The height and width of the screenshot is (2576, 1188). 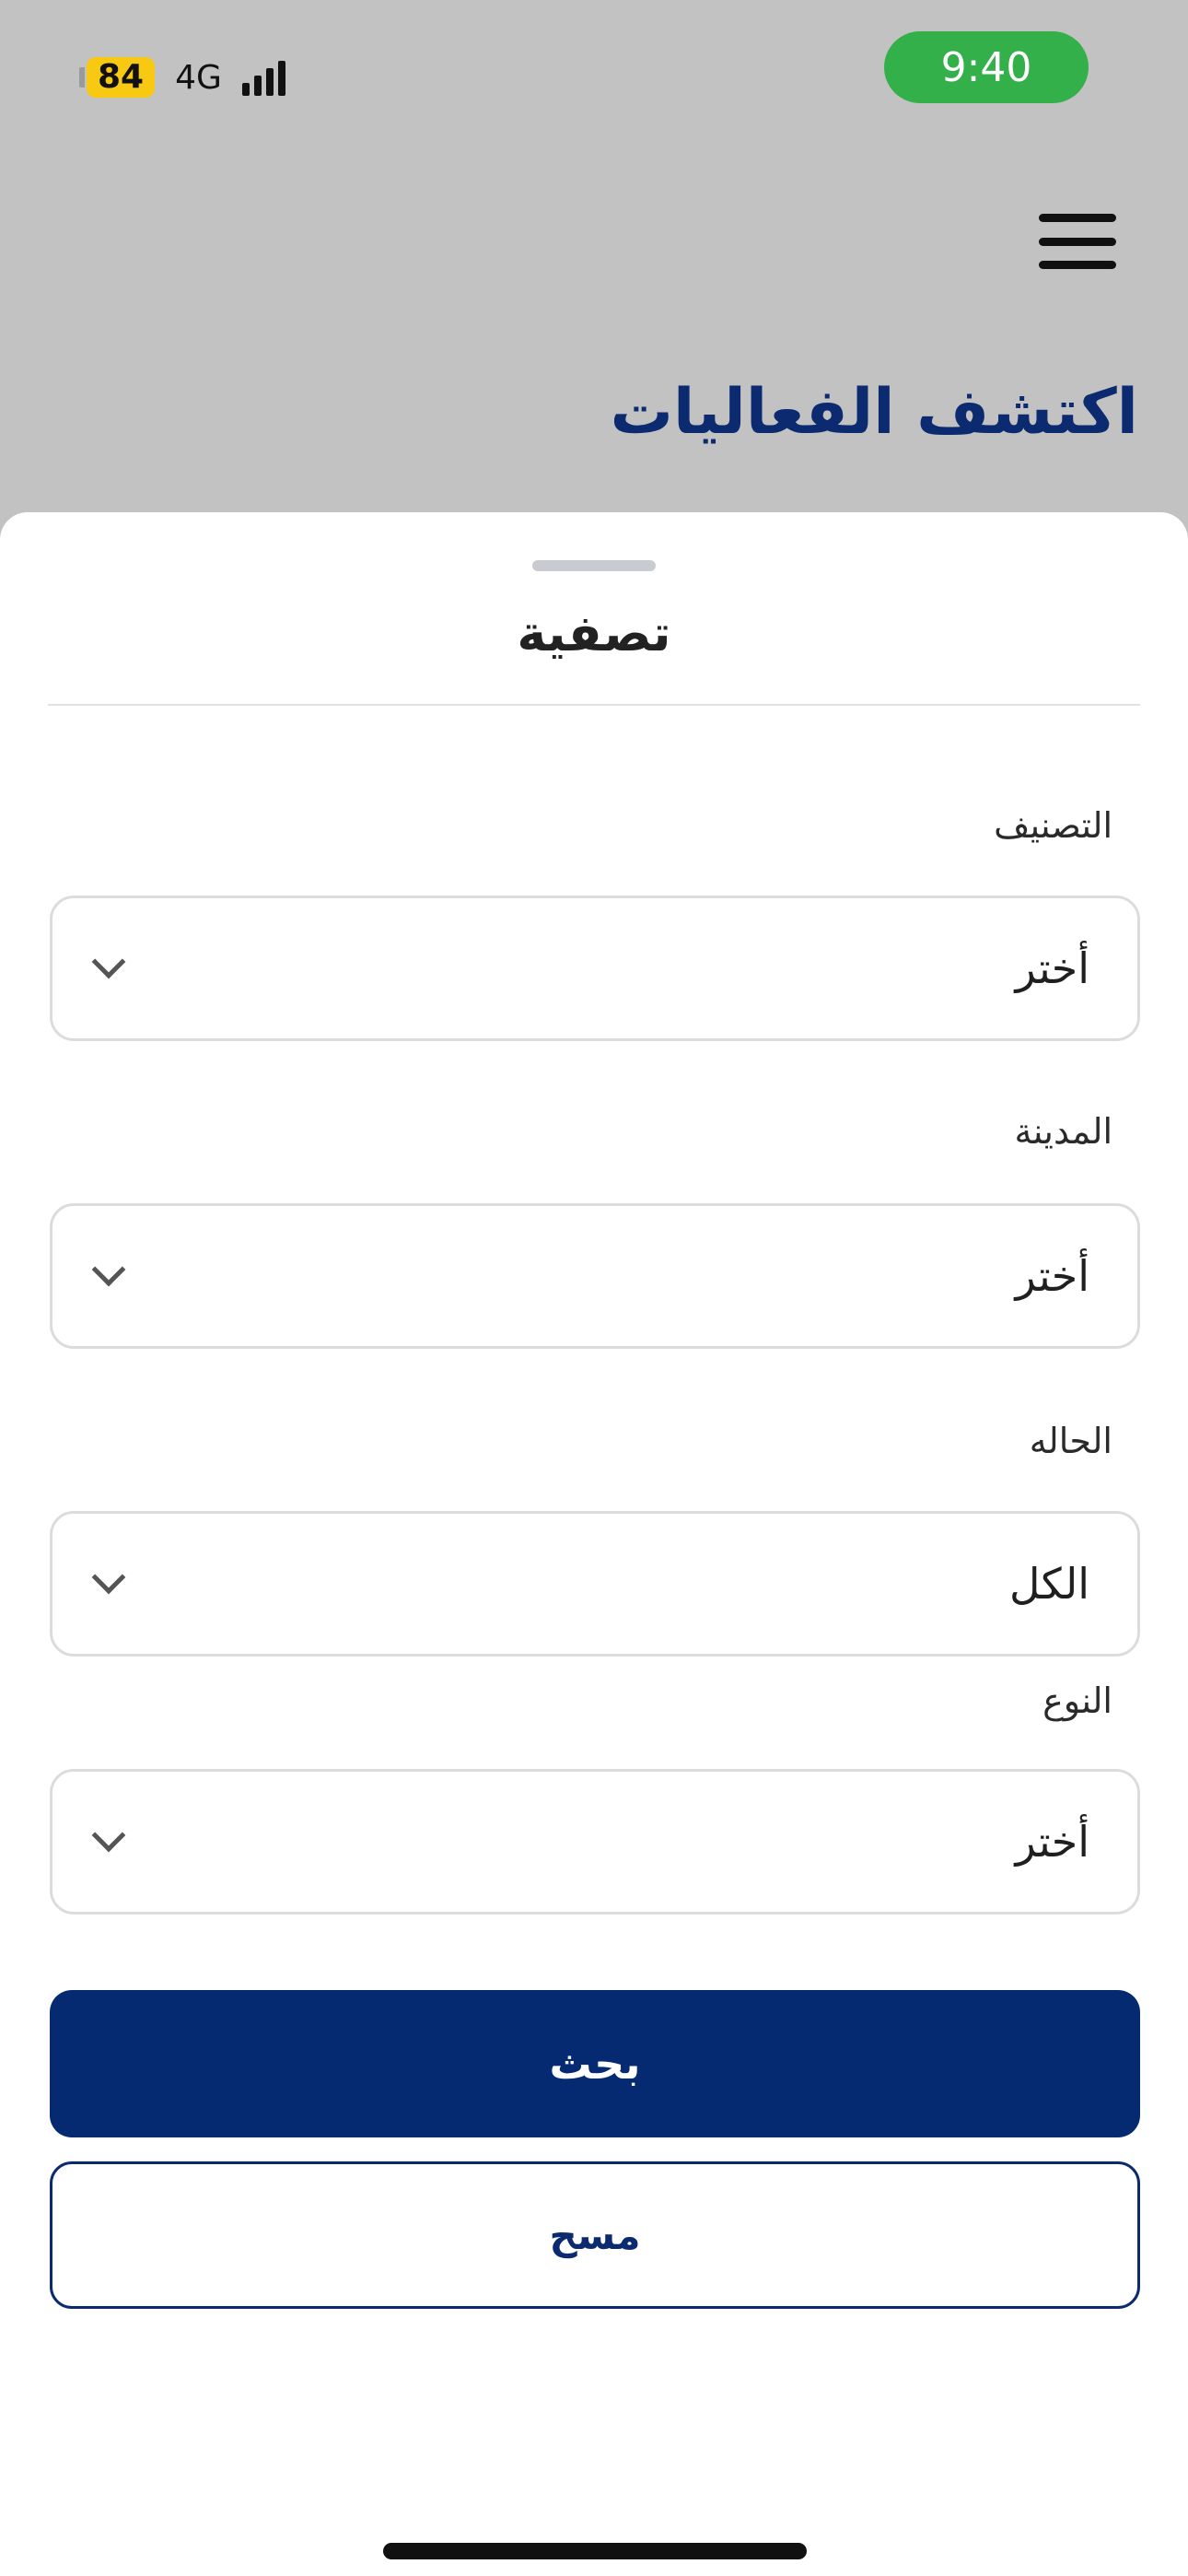 What do you see at coordinates (263, 77) in the screenshot?
I see `signal-icon` at bounding box center [263, 77].